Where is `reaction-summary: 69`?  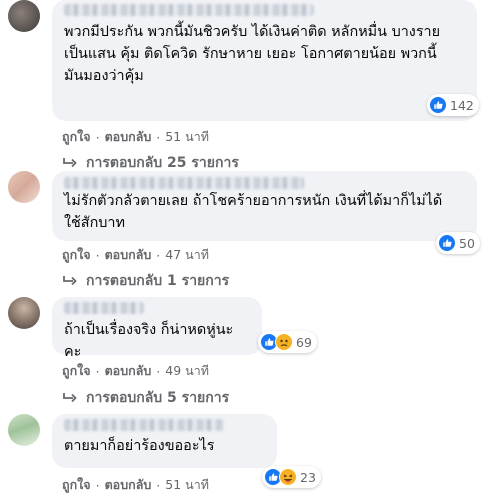
reaction-summary: 69 is located at coordinates (287, 342).